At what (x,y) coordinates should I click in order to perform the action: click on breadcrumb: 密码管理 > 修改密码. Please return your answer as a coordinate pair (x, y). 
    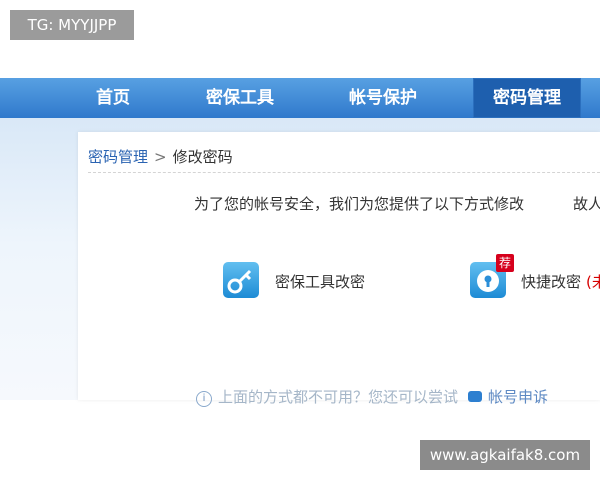
    Looking at the image, I should click on (160, 156).